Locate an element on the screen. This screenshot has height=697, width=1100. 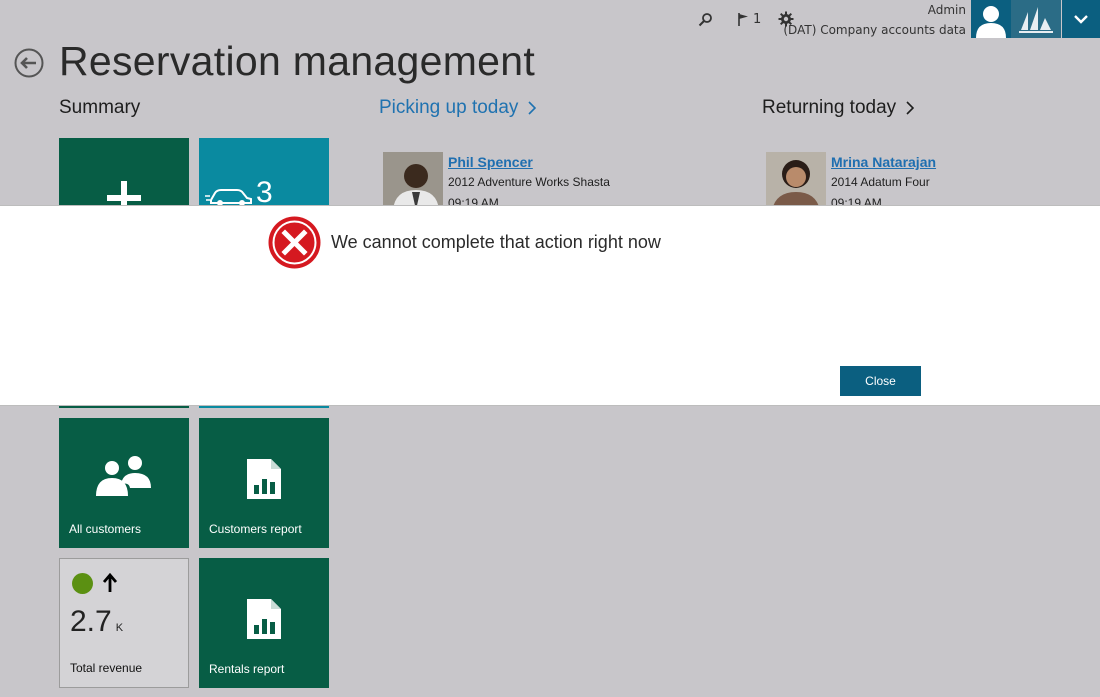
returning-heading-label: Returning today is located at coordinates (829, 107).